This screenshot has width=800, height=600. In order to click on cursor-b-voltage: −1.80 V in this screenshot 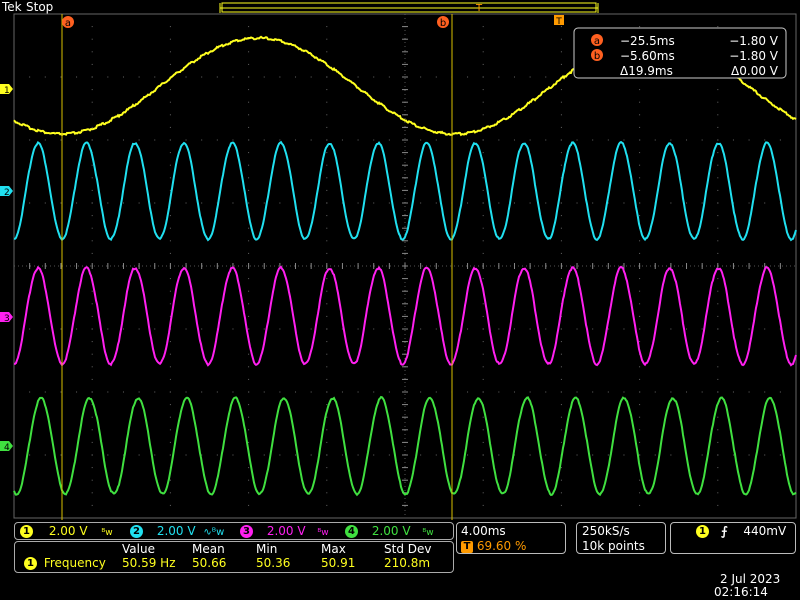, I will do `click(754, 56)`.